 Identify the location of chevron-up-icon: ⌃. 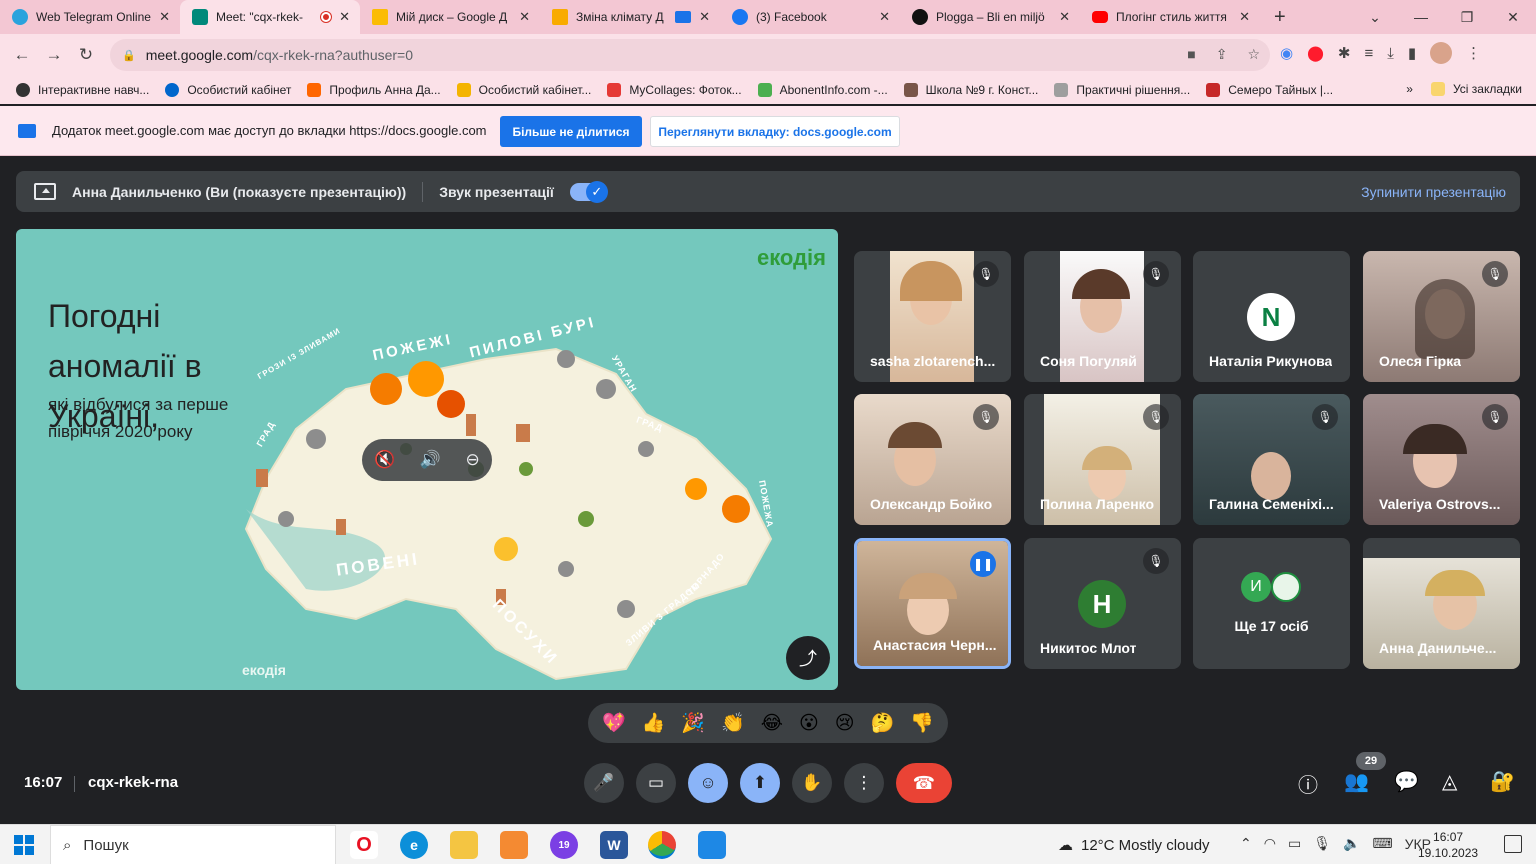
(1246, 843).